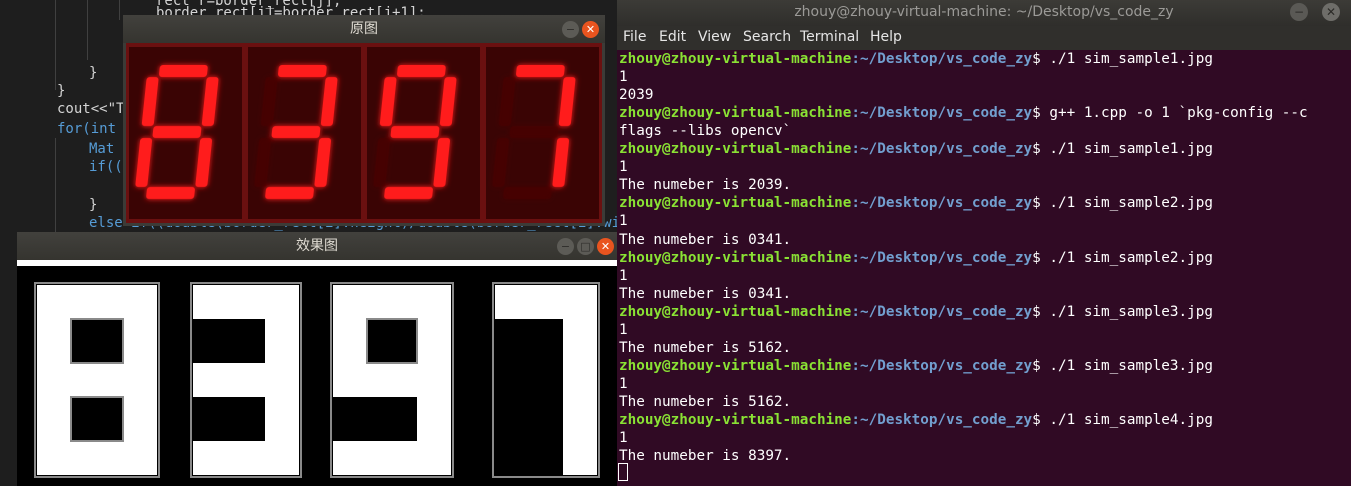  Describe the element at coordinates (714, 37) in the screenshot. I see `menu-view: View` at that location.